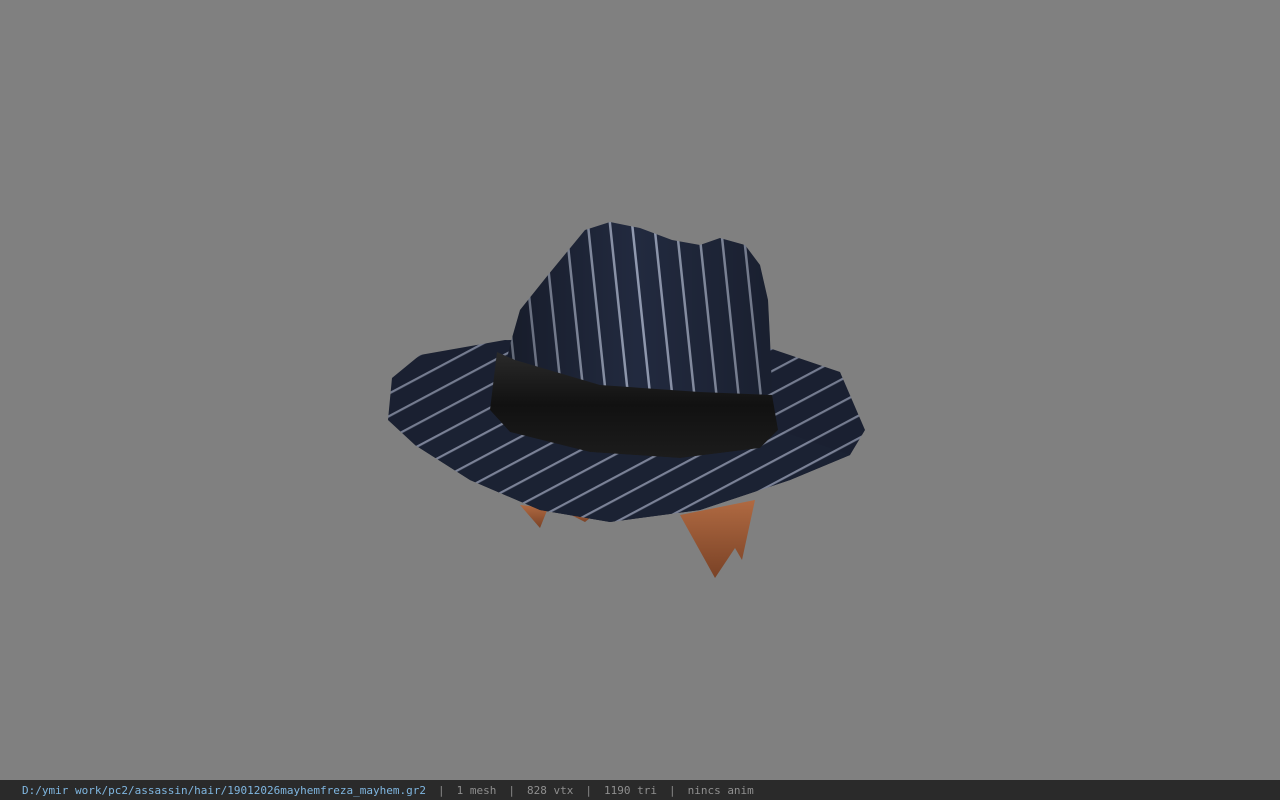 The height and width of the screenshot is (800, 1280). Describe the element at coordinates (630, 790) in the screenshot. I see `triangle-count-label: 1190 tri` at that location.